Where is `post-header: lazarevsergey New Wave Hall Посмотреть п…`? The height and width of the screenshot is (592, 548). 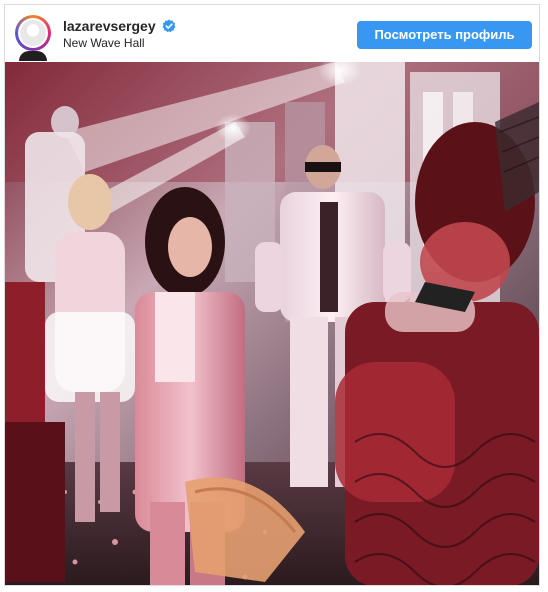 post-header: lazarevsergey New Wave Hall Посмотреть п… is located at coordinates (272, 33).